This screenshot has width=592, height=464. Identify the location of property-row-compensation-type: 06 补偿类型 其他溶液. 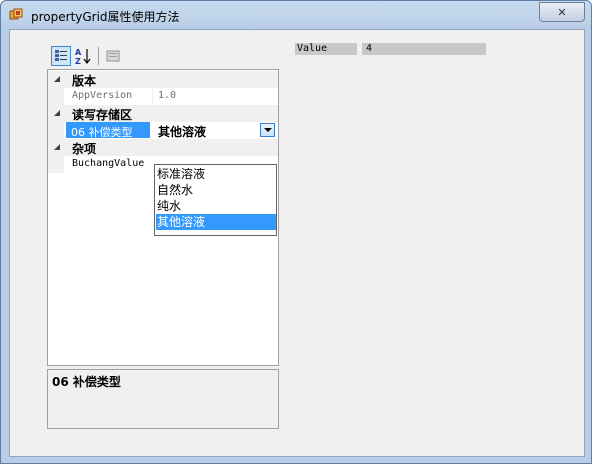
(163, 130).